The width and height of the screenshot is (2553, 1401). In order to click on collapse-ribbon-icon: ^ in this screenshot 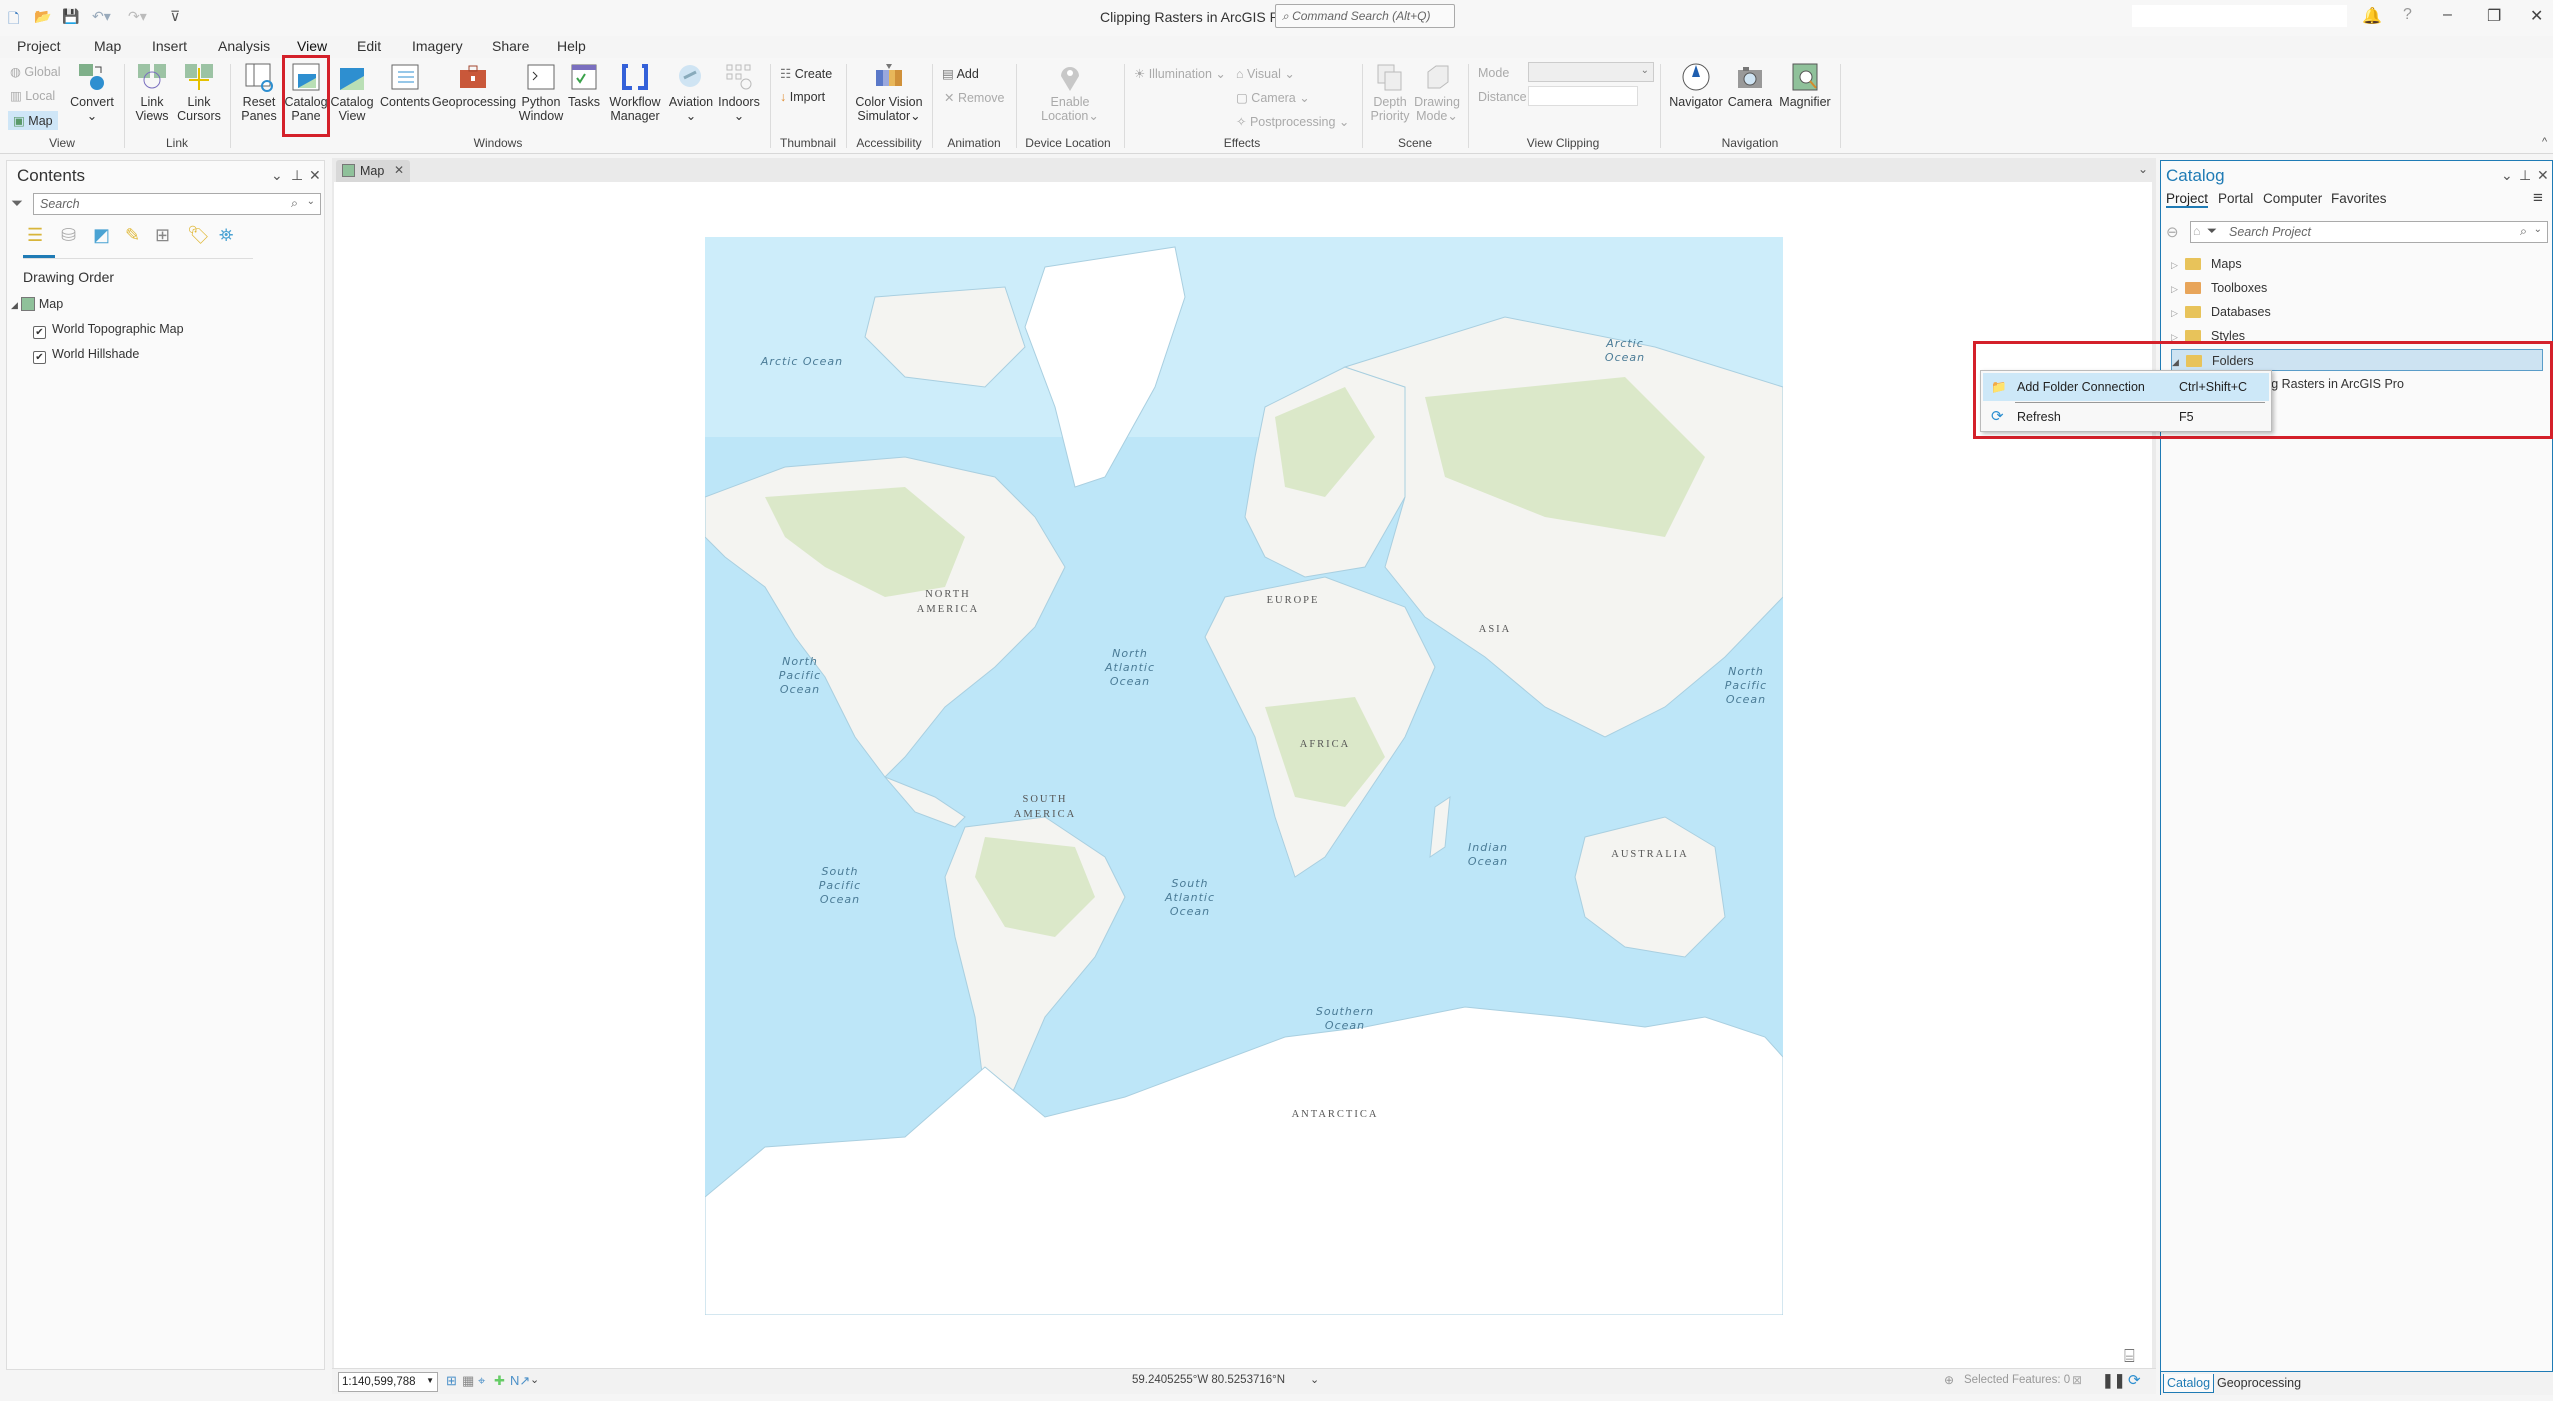, I will do `click(2544, 142)`.